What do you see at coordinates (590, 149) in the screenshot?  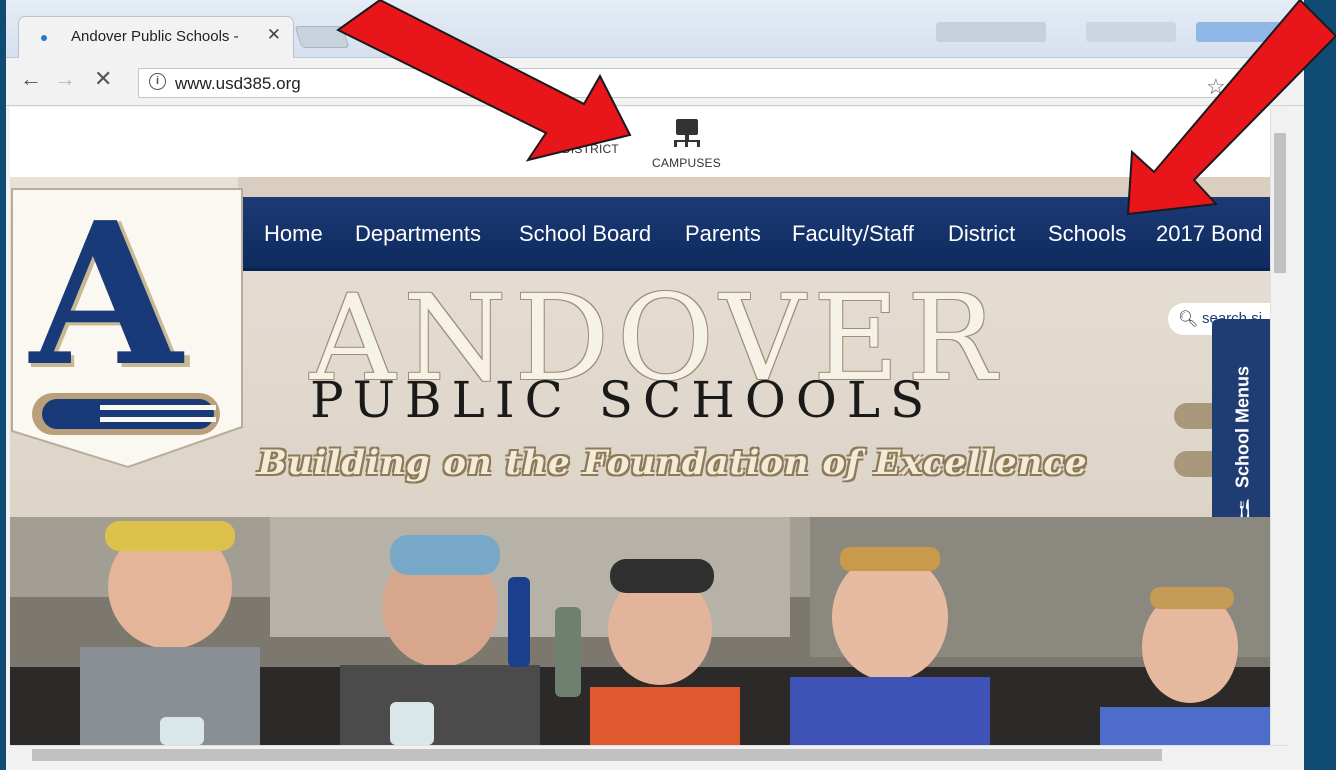 I see `utility-district-label: DISTRICT` at bounding box center [590, 149].